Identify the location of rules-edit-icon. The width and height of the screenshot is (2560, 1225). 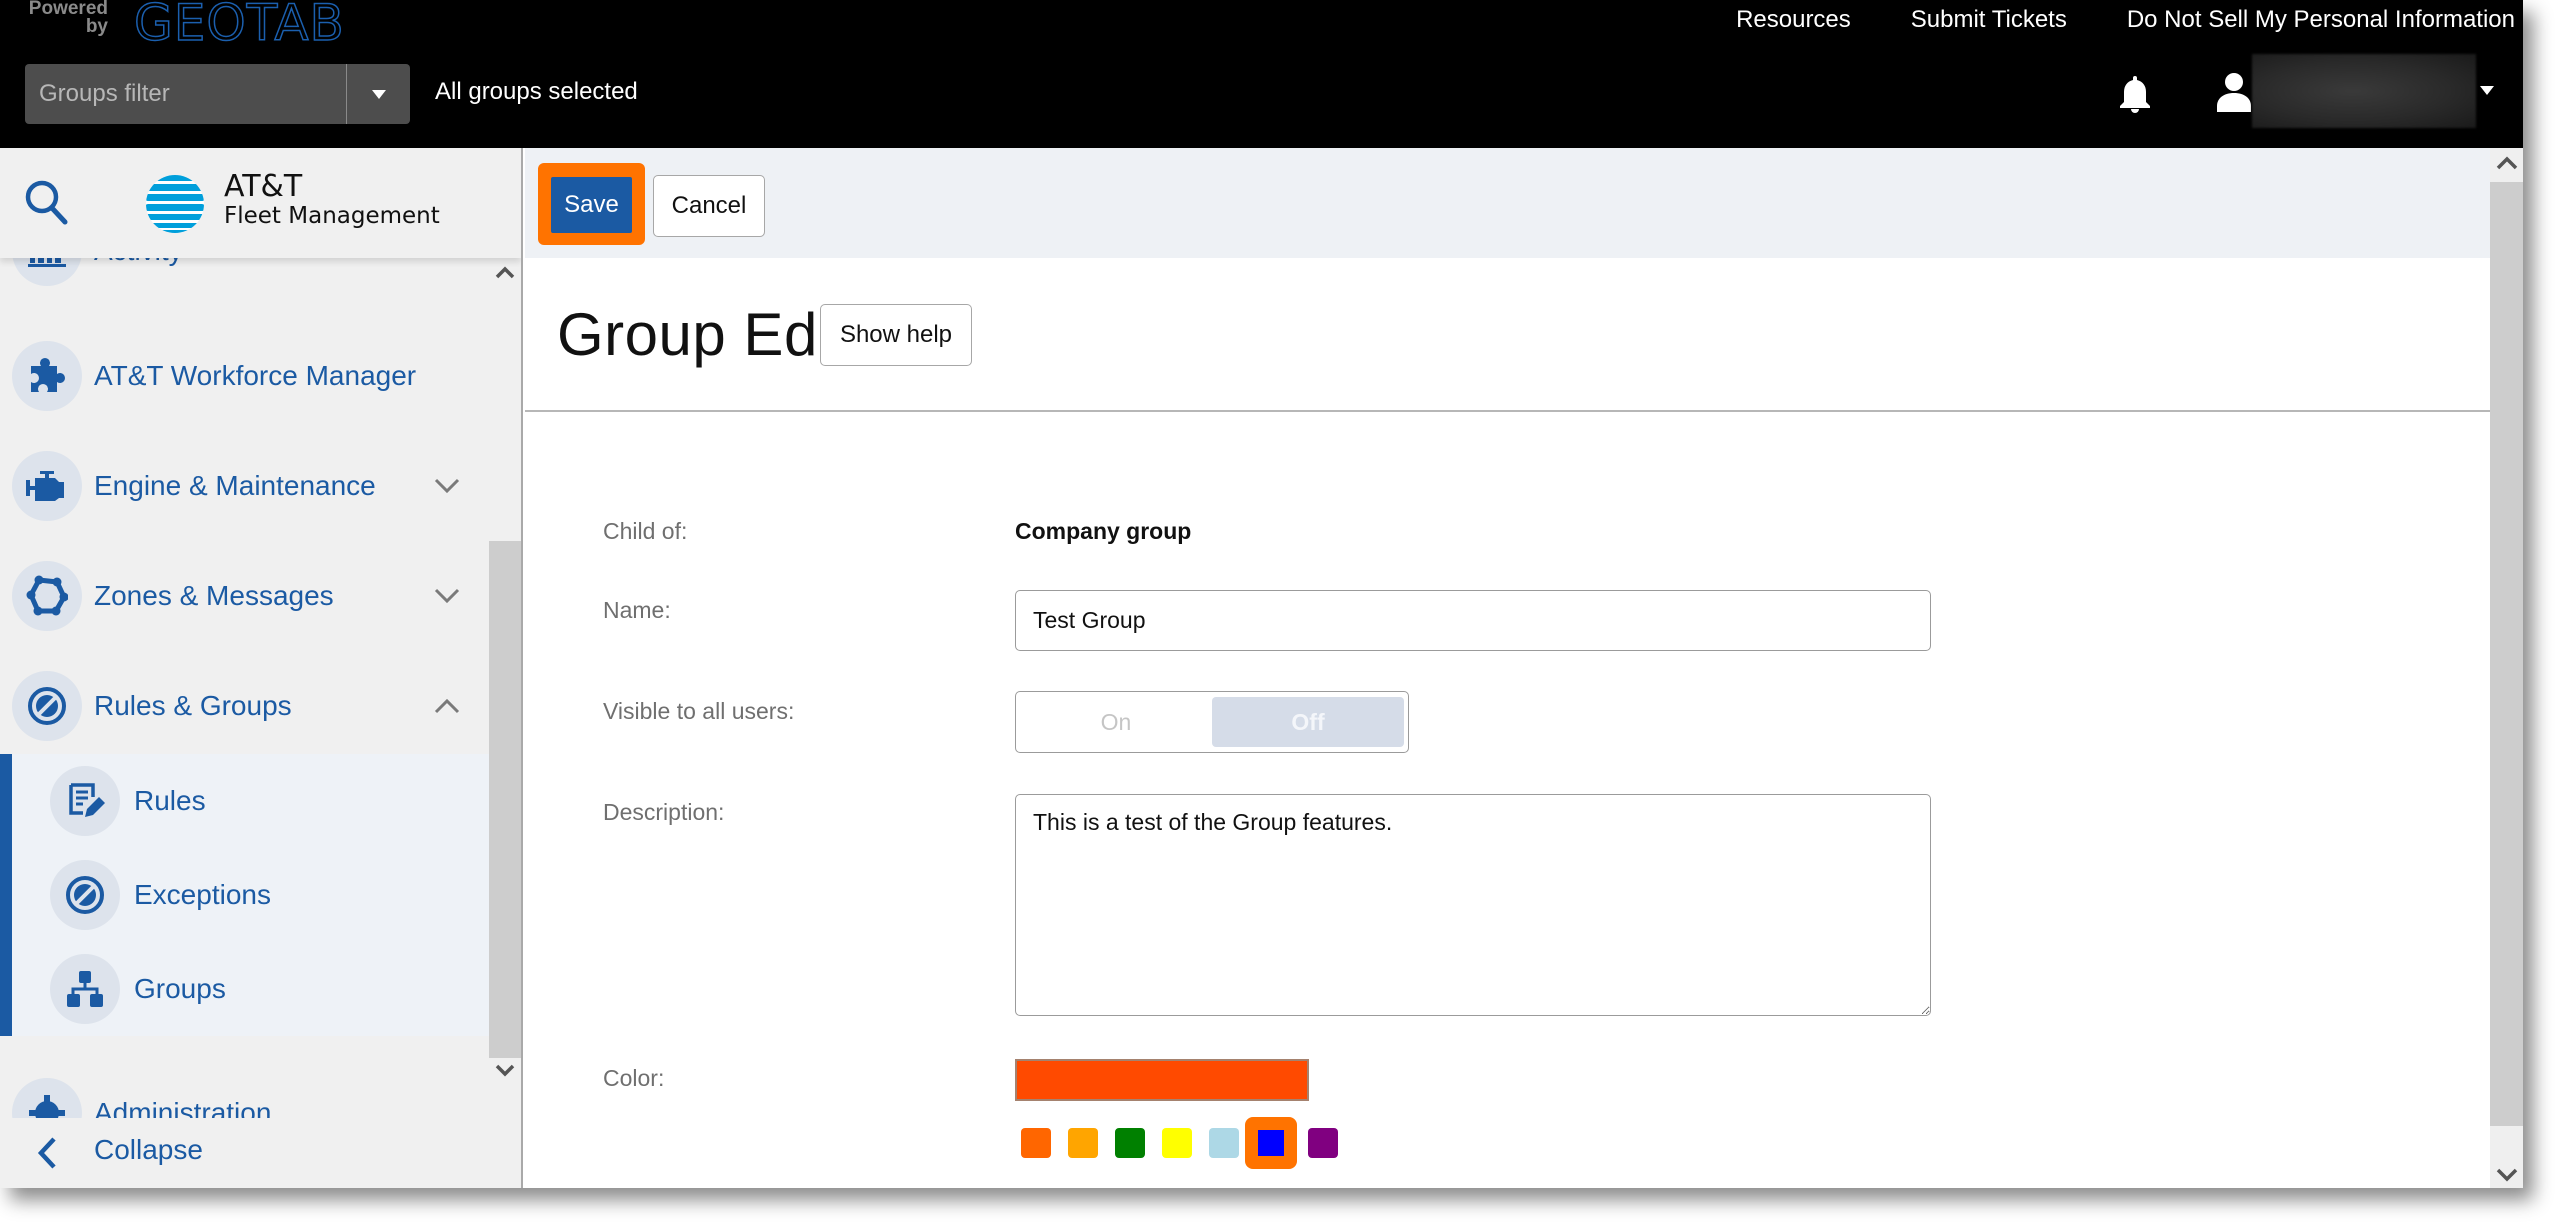
(87, 800).